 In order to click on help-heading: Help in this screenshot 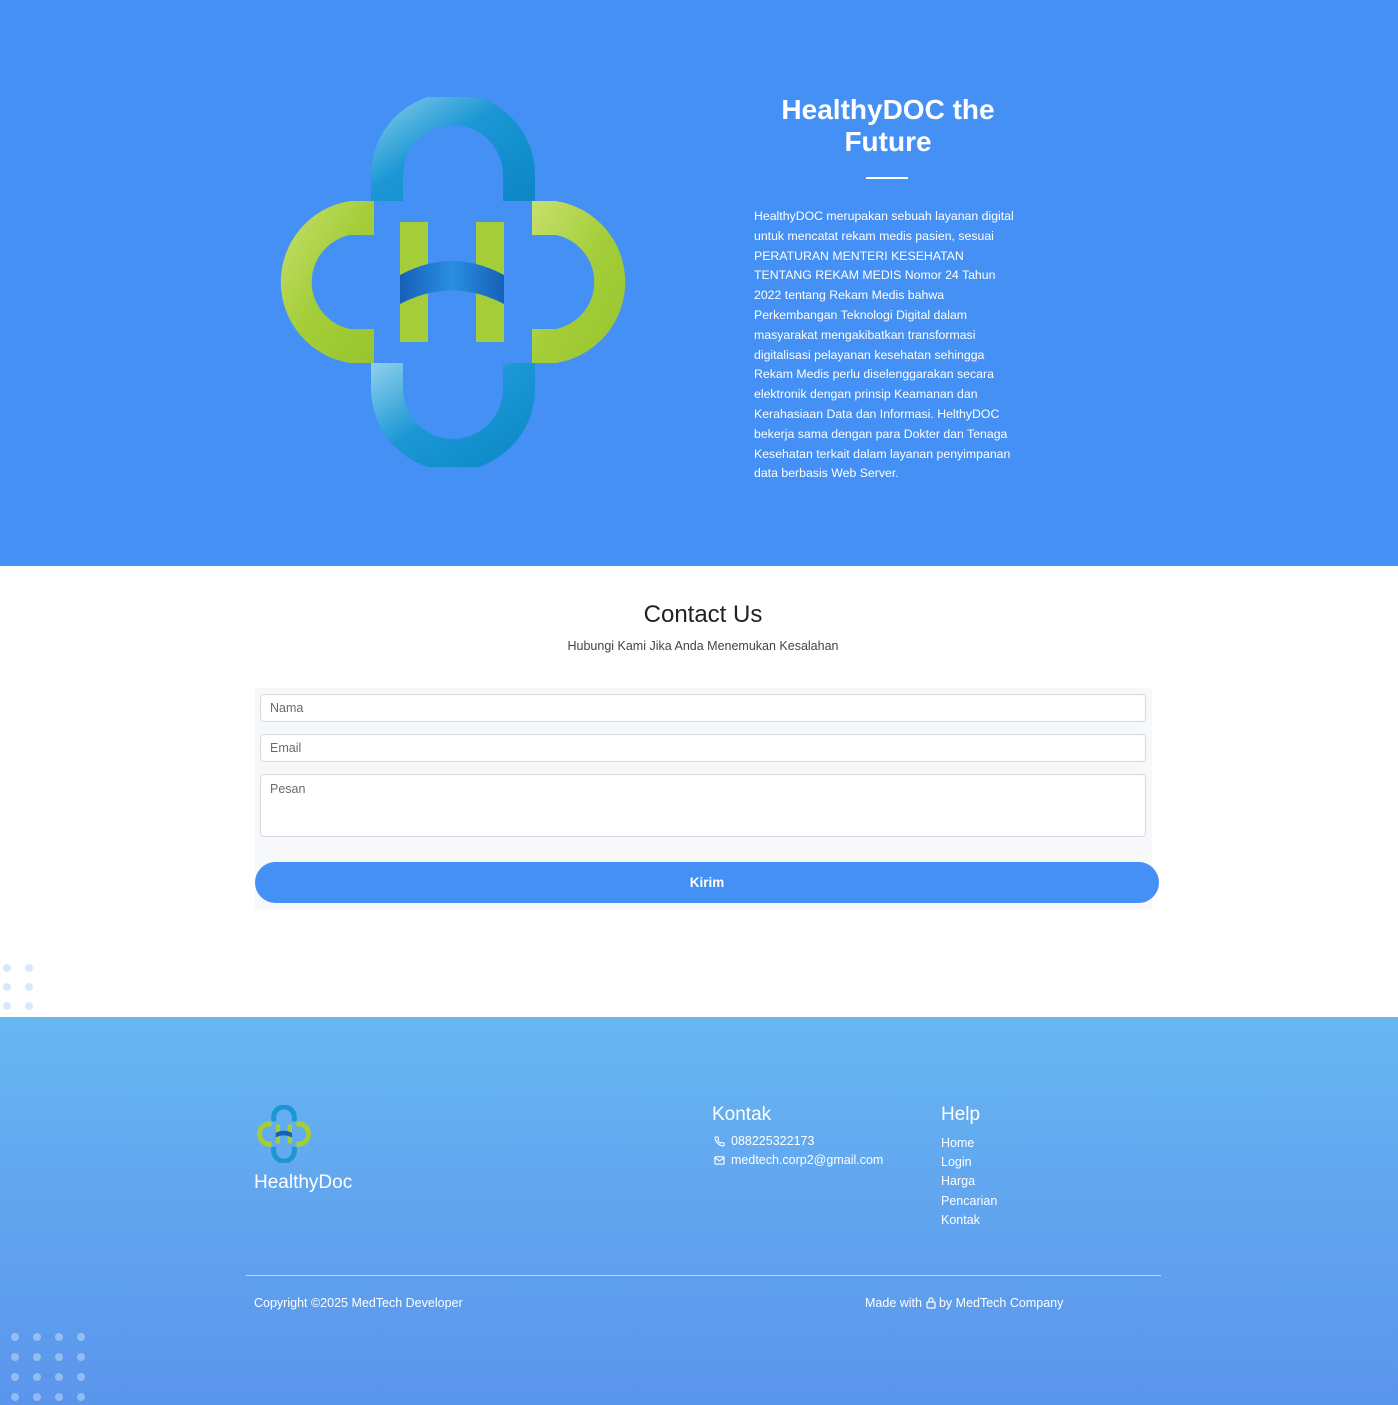, I will do `click(961, 1114)`.